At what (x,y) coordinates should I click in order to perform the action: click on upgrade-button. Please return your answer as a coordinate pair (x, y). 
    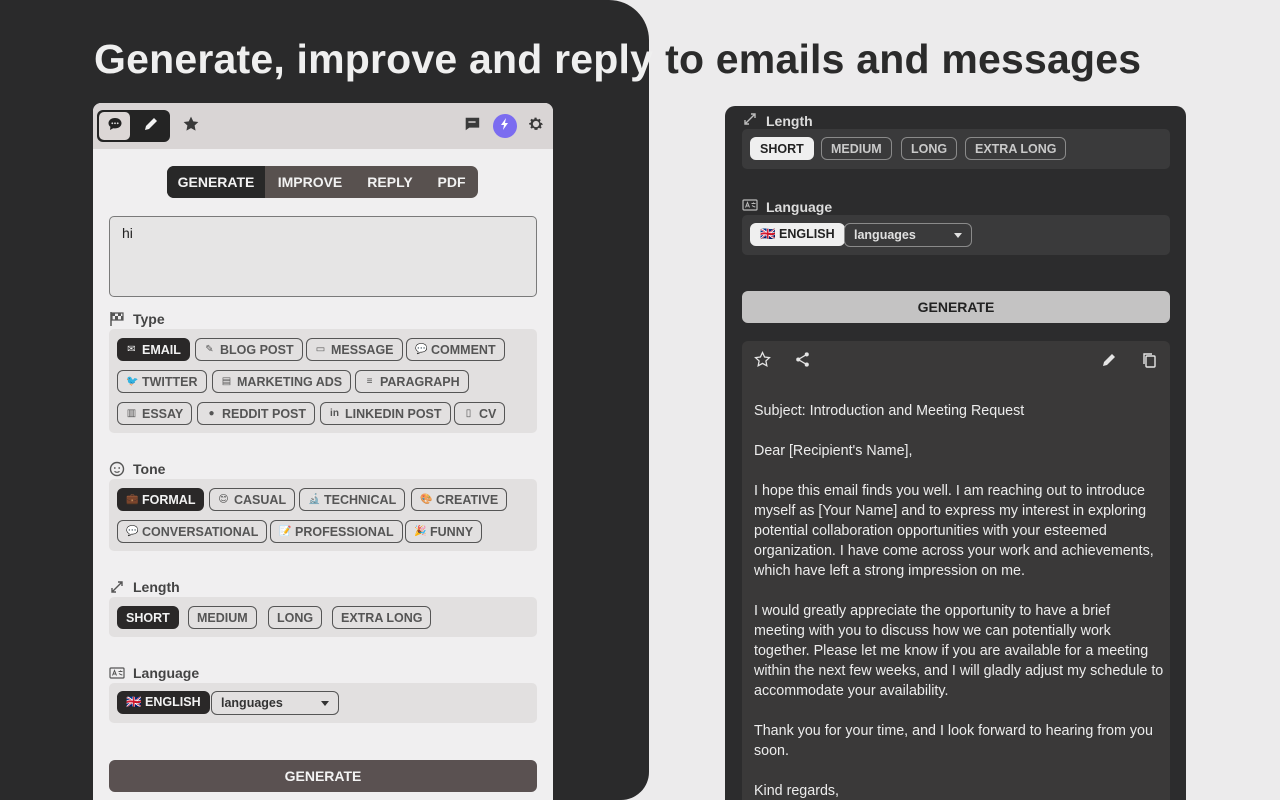
    Looking at the image, I should click on (505, 126).